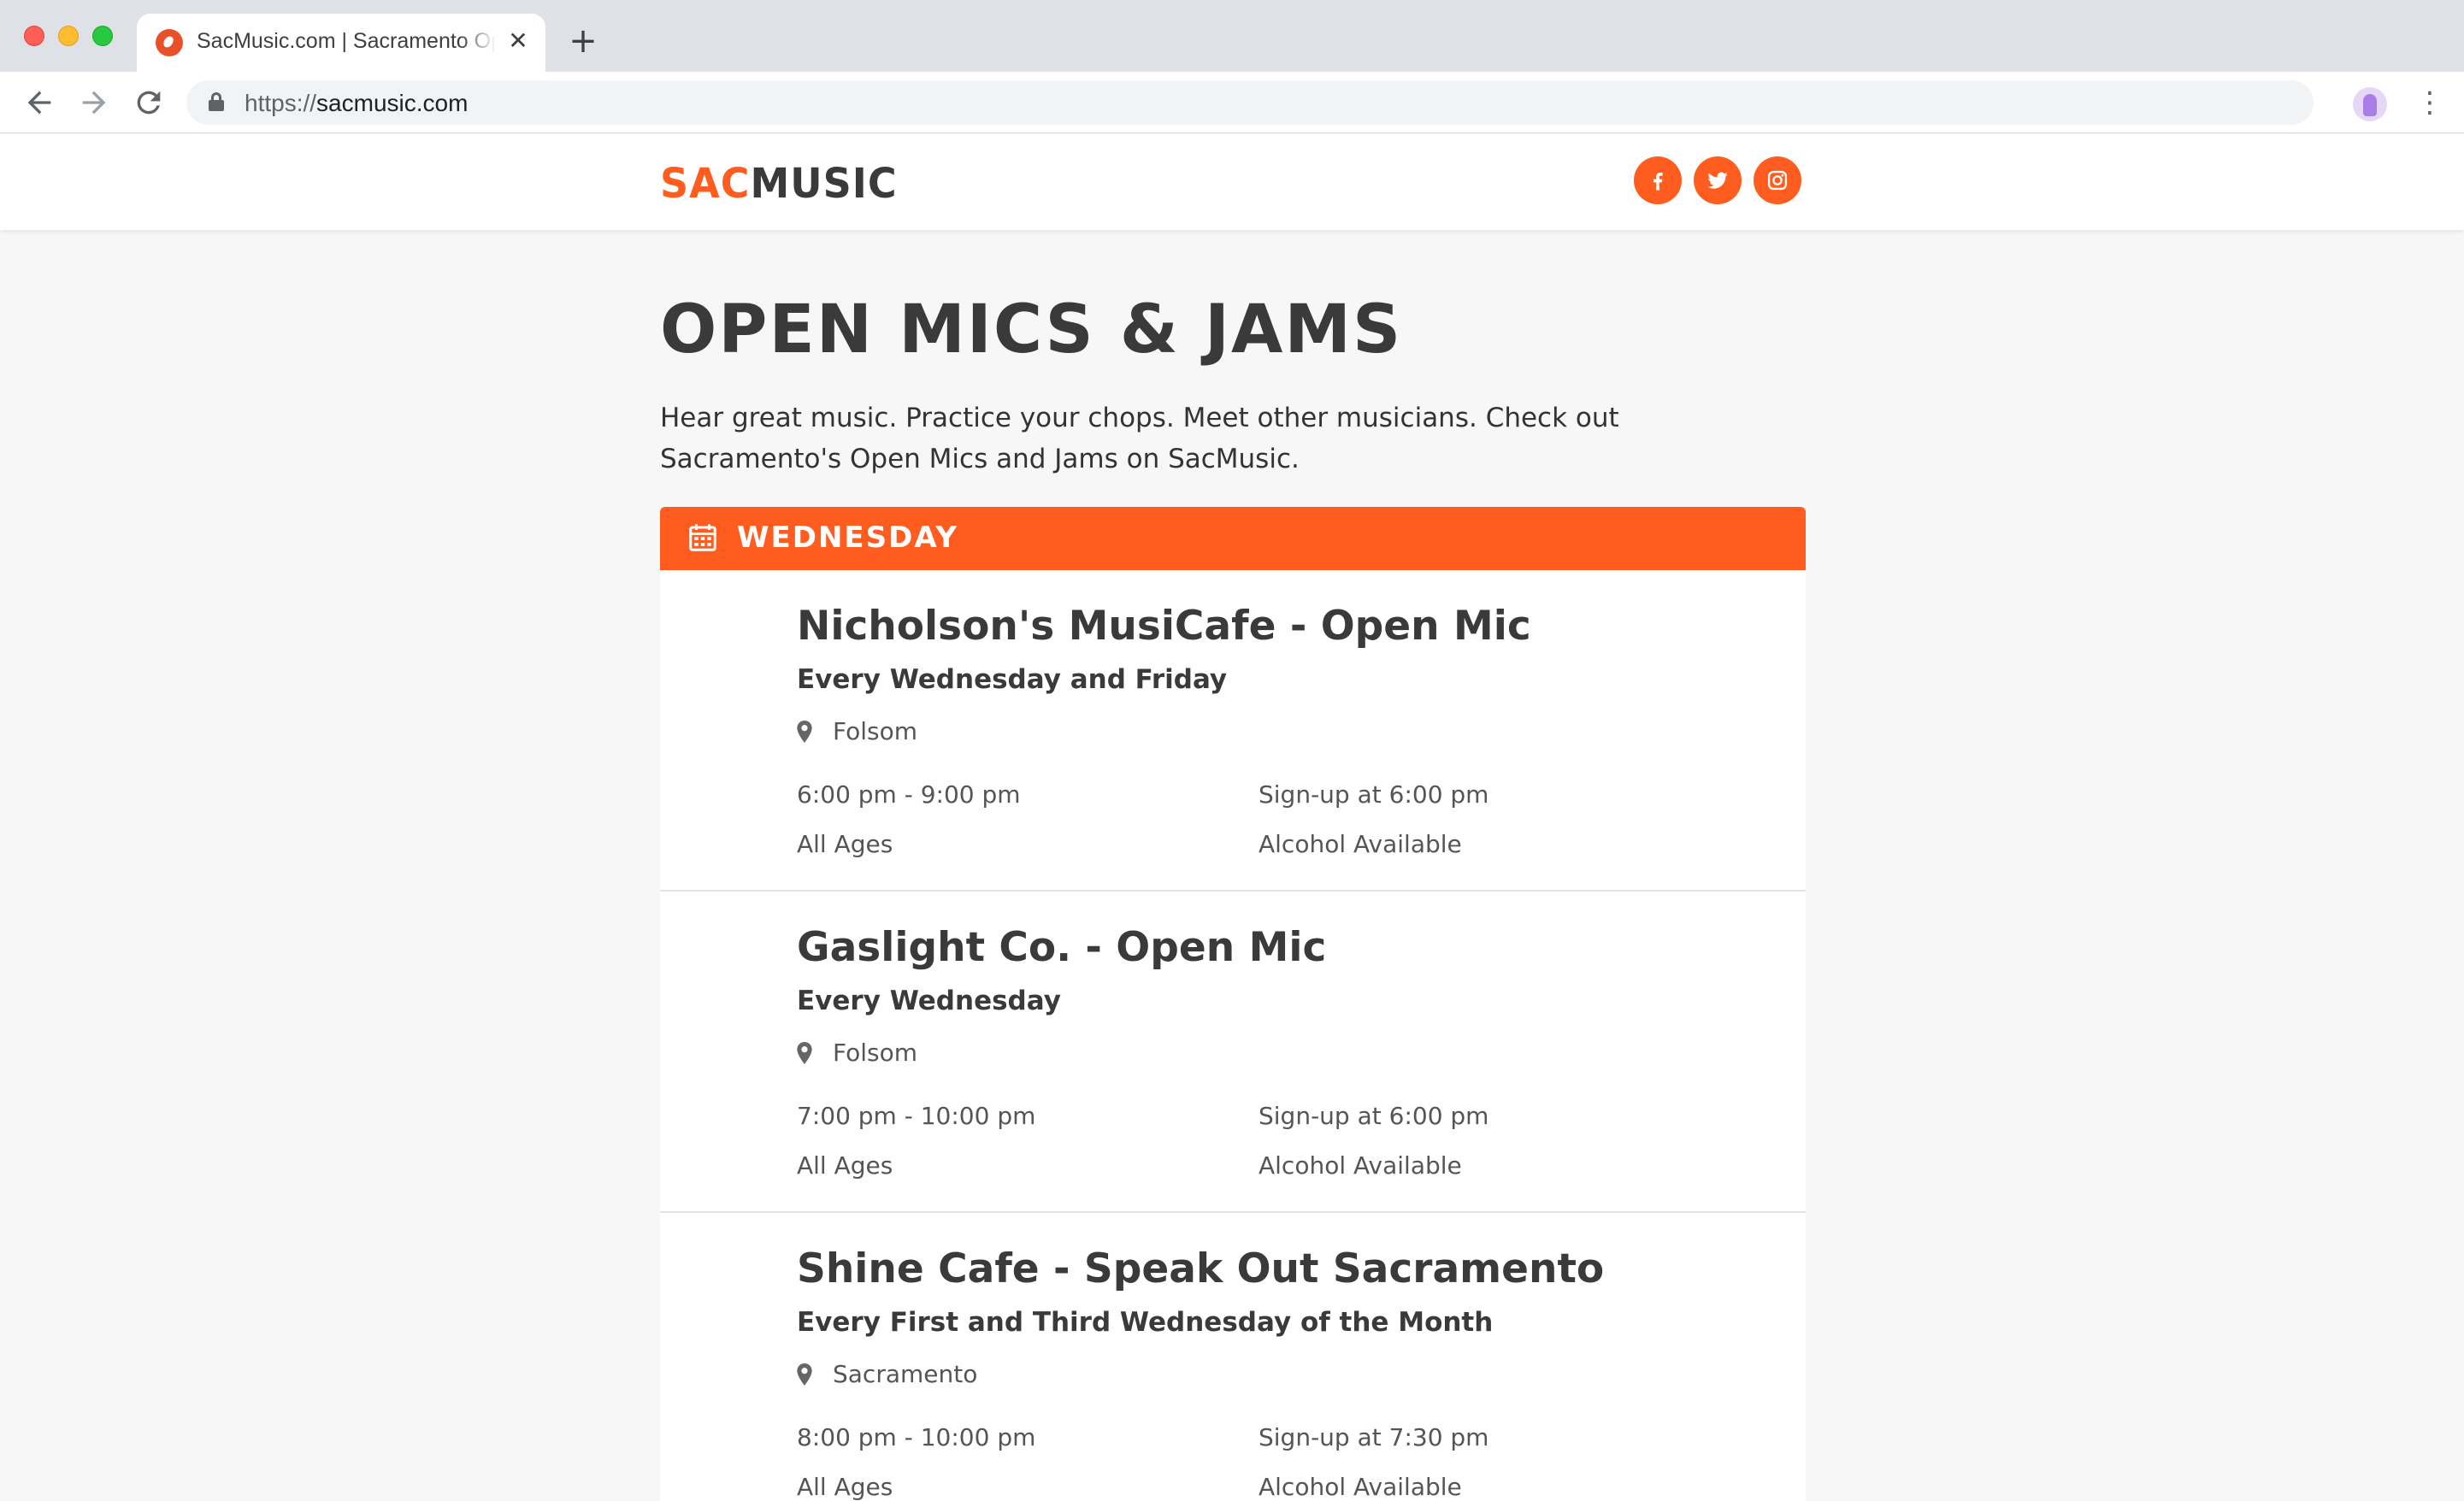  I want to click on tab-close-icon: ✕, so click(518, 41).